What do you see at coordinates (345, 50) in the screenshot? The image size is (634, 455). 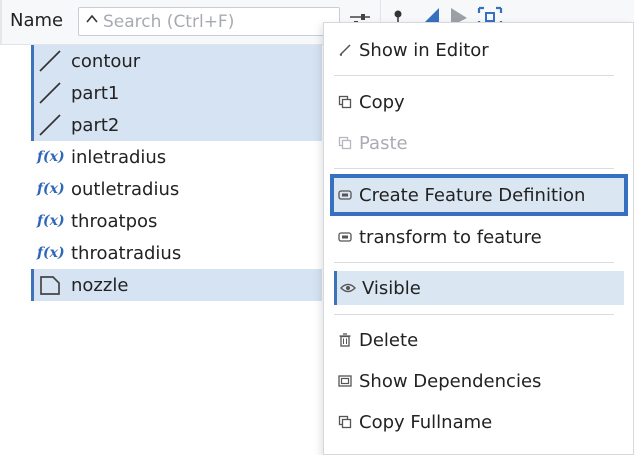 I see `pencil-icon` at bounding box center [345, 50].